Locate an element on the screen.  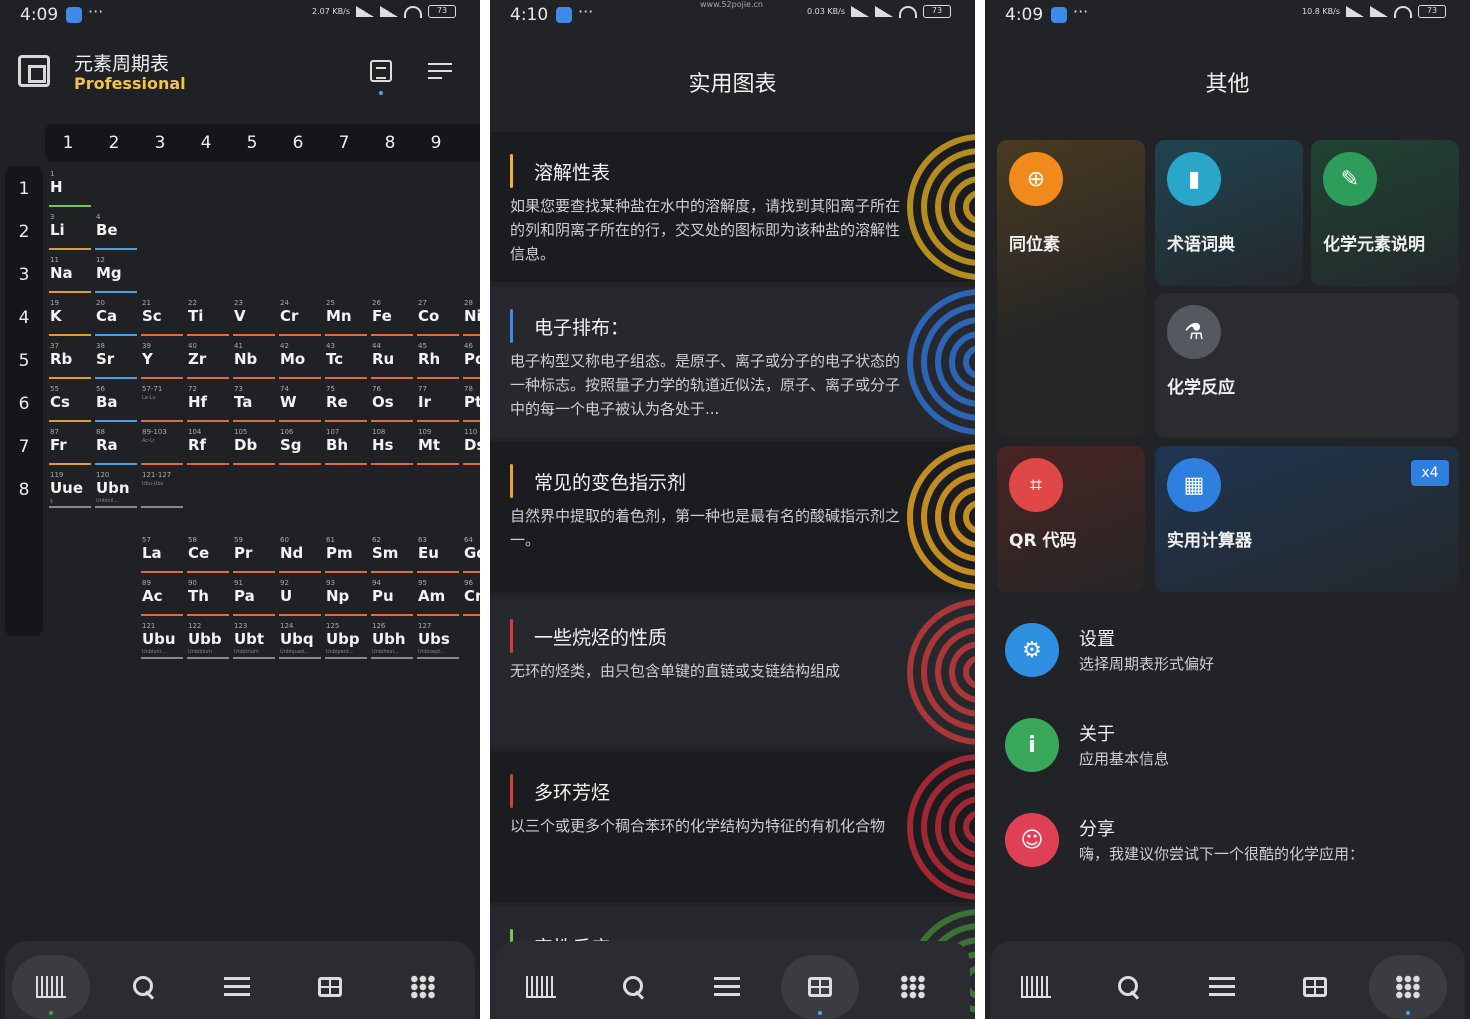
element-cell: 105 Db is located at coordinates (255, 448).